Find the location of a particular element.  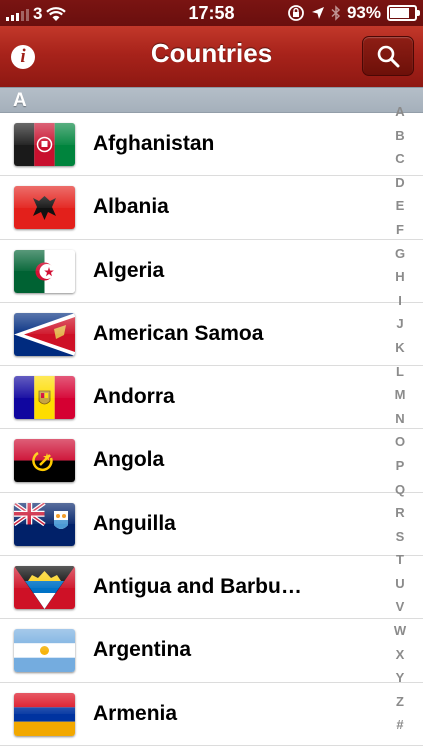

index-letter: I is located at coordinates (400, 301).